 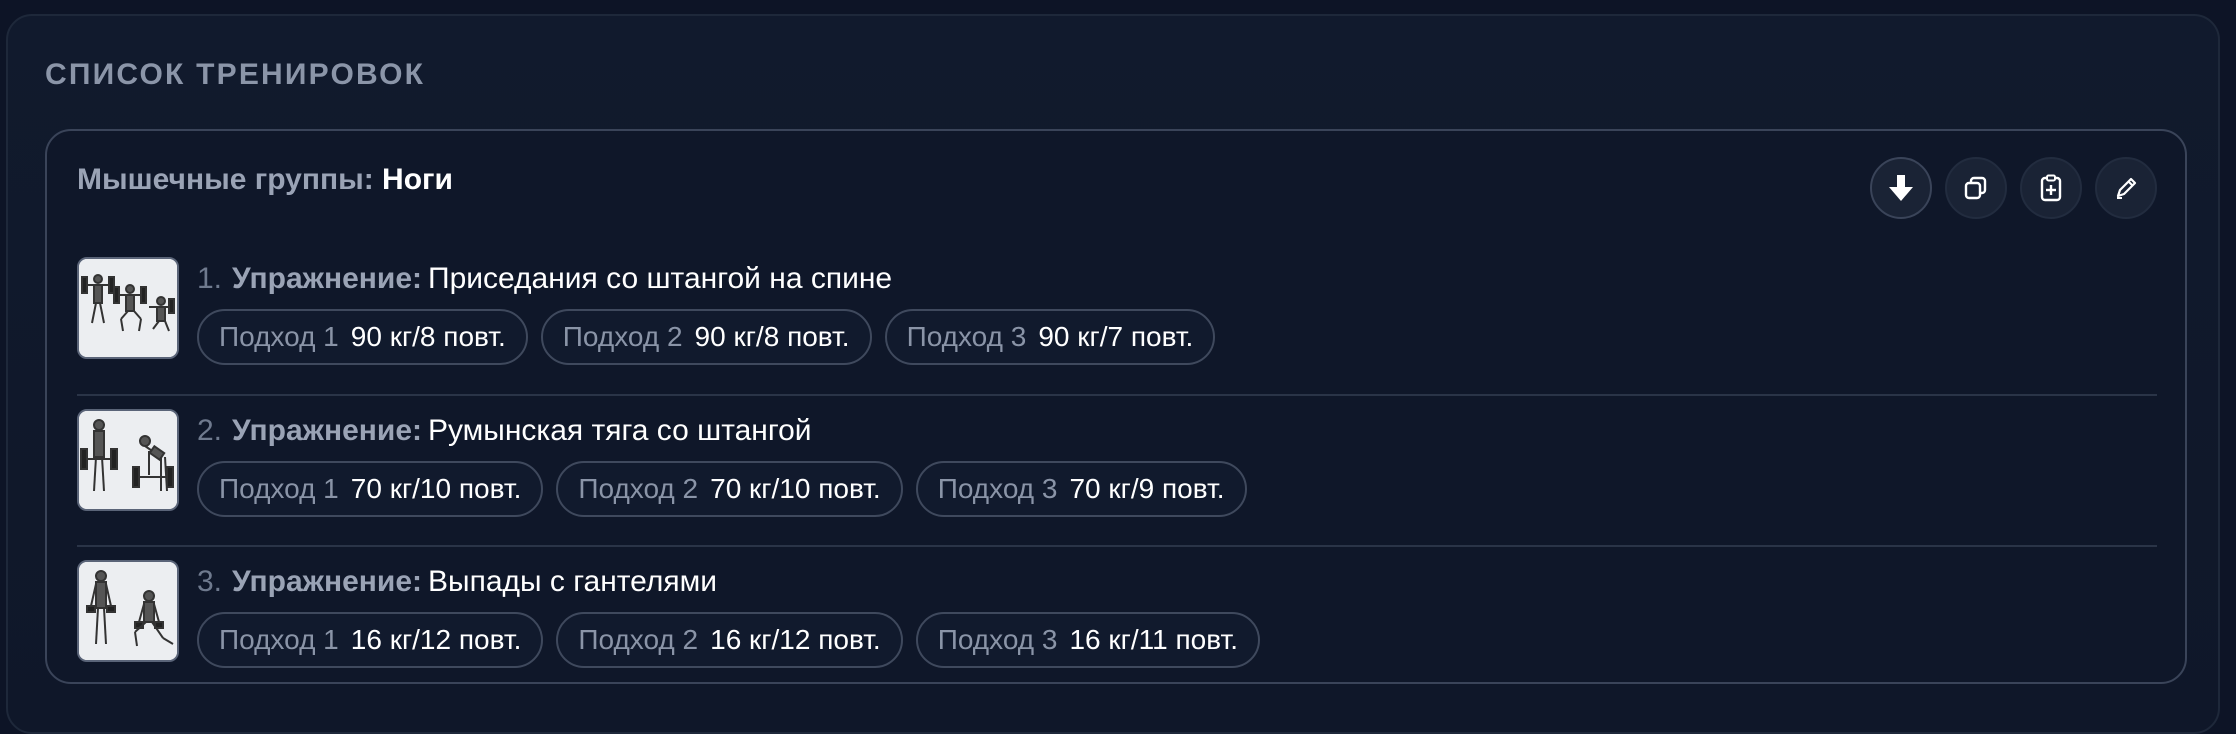 I want to click on set-value: 16 кг/11 повт., so click(x=1153, y=639).